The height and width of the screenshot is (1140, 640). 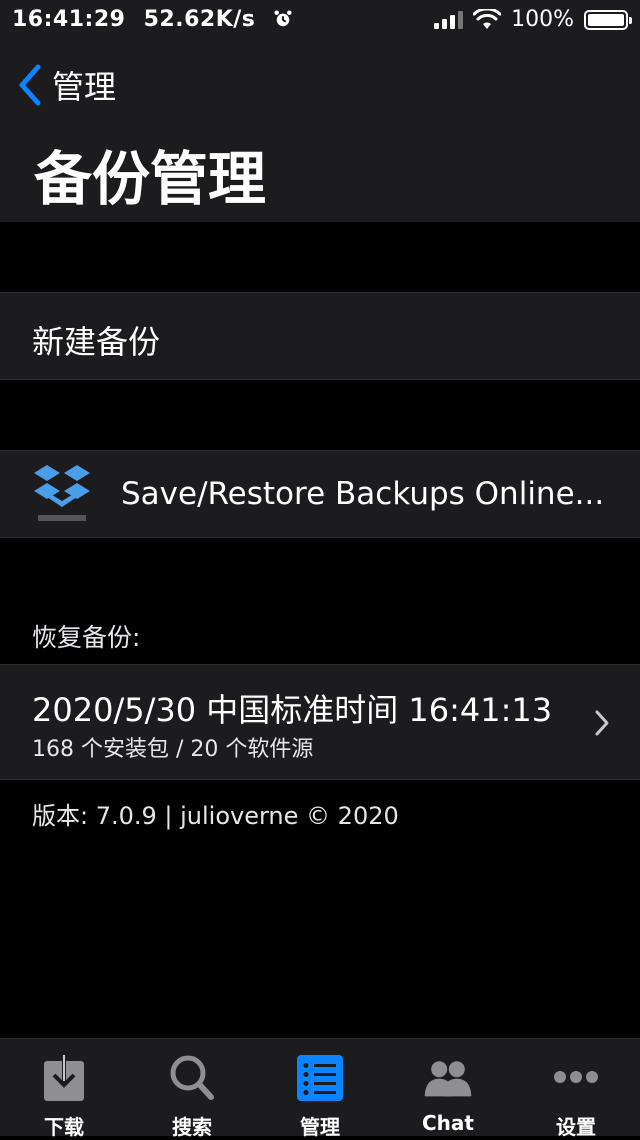 What do you see at coordinates (173, 749) in the screenshot?
I see `backup-summary: 168 个安装包 / 20 个软件源` at bounding box center [173, 749].